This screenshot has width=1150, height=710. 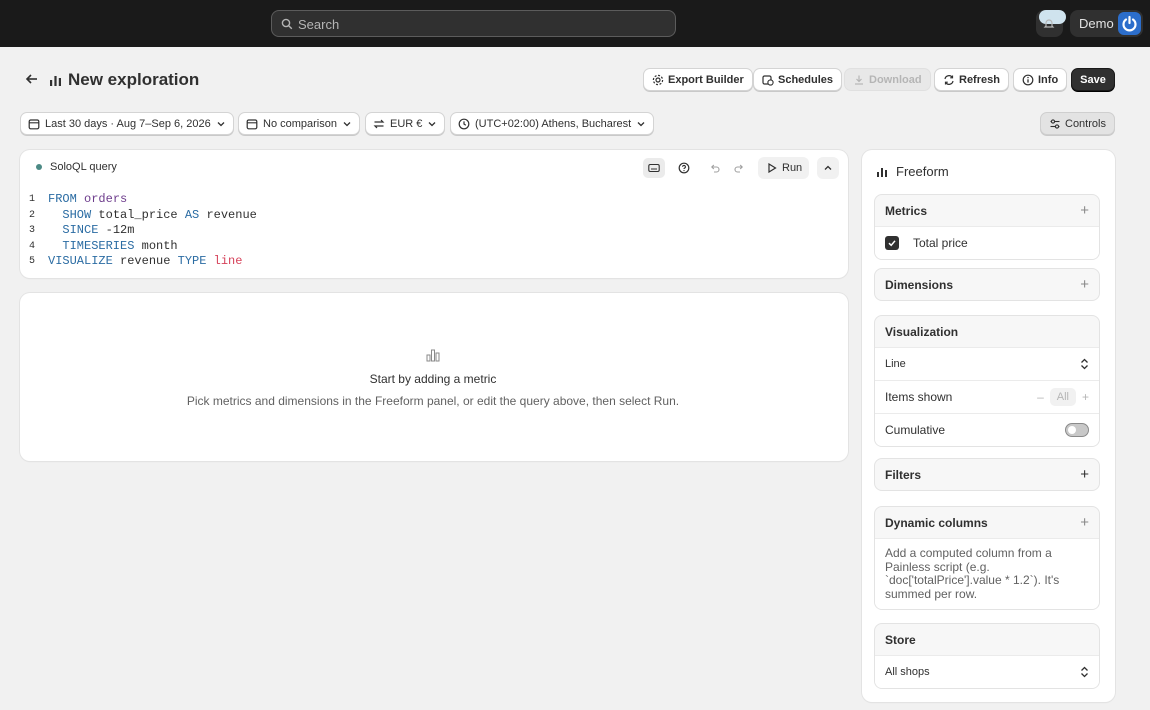 I want to click on search-placeholder: Search, so click(x=319, y=24).